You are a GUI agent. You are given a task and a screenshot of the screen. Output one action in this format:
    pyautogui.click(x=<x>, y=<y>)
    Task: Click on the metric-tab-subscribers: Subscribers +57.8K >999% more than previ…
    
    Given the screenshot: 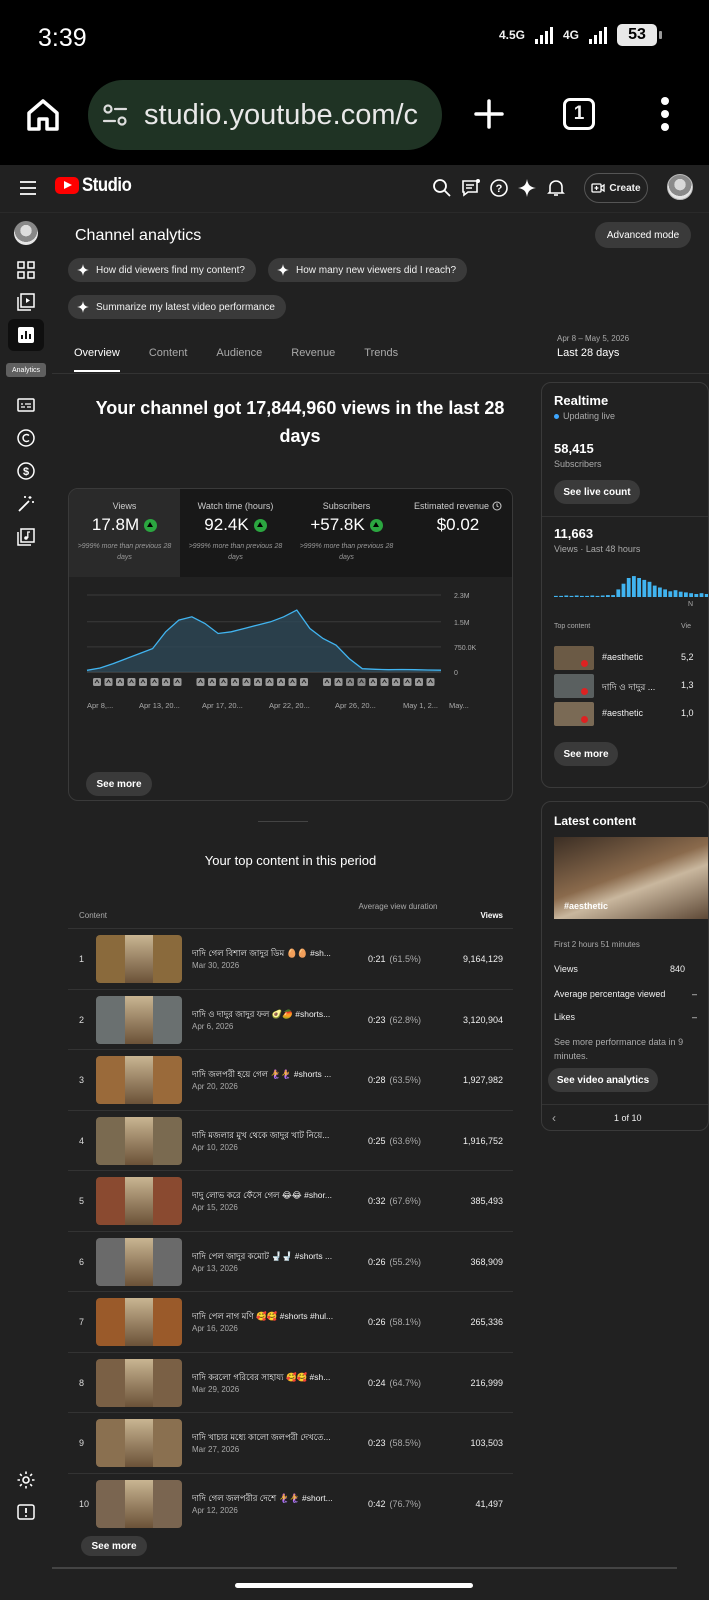 What is the action you would take?
    pyautogui.click(x=346, y=533)
    